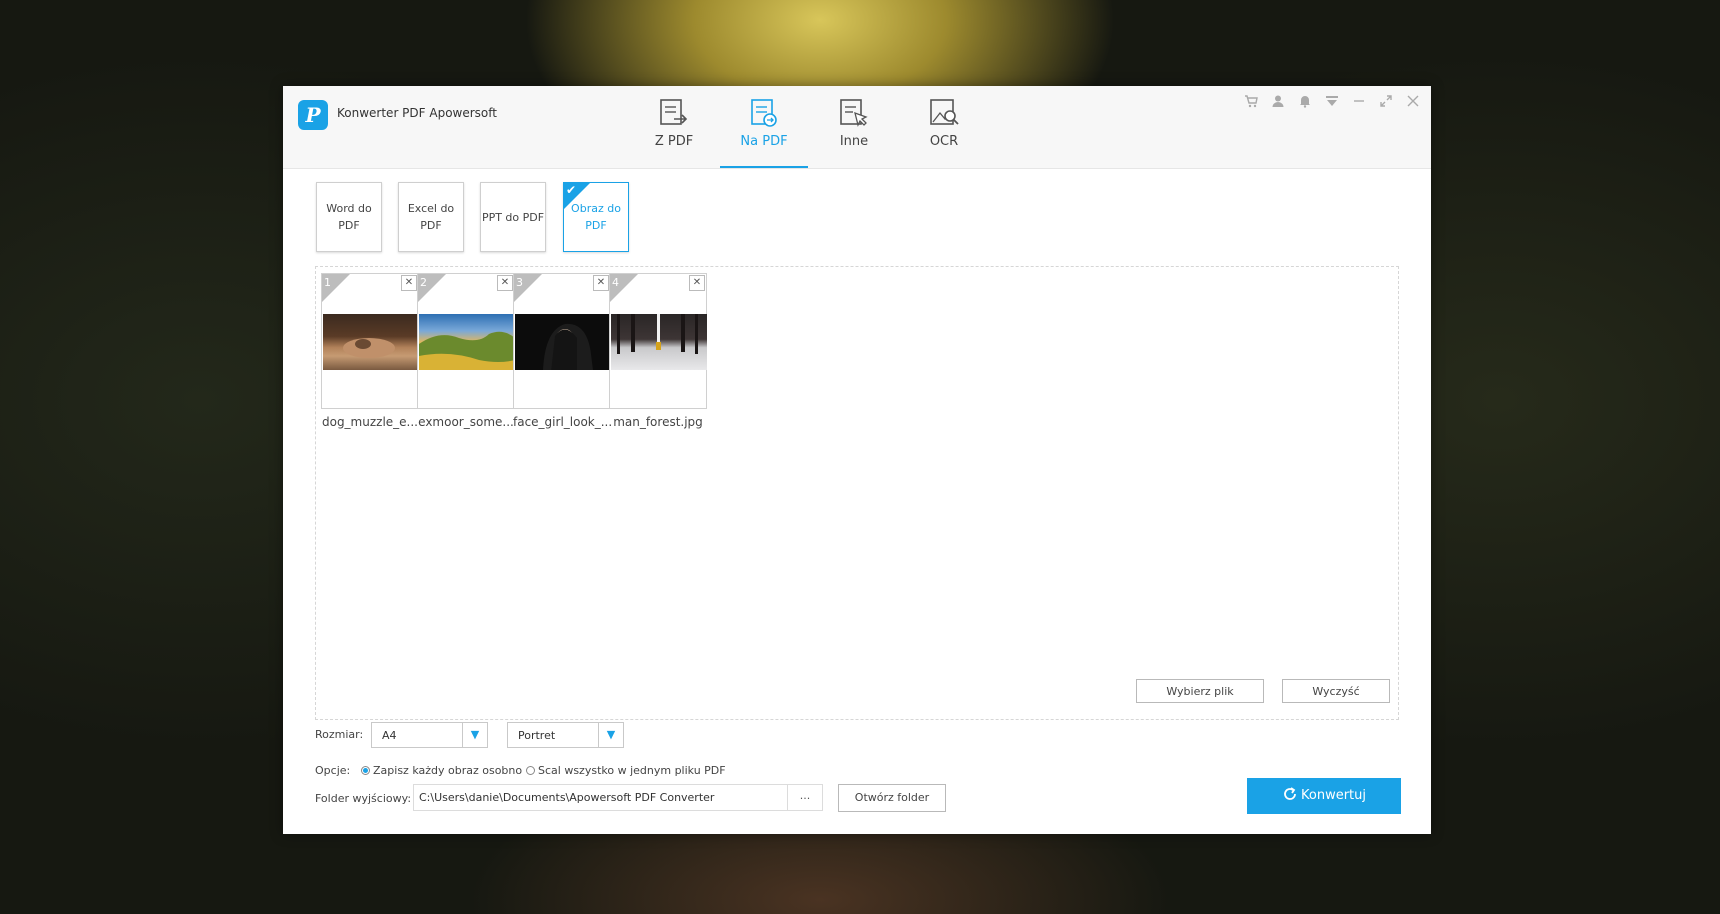  Describe the element at coordinates (944, 112) in the screenshot. I see `ocr-icon` at that location.